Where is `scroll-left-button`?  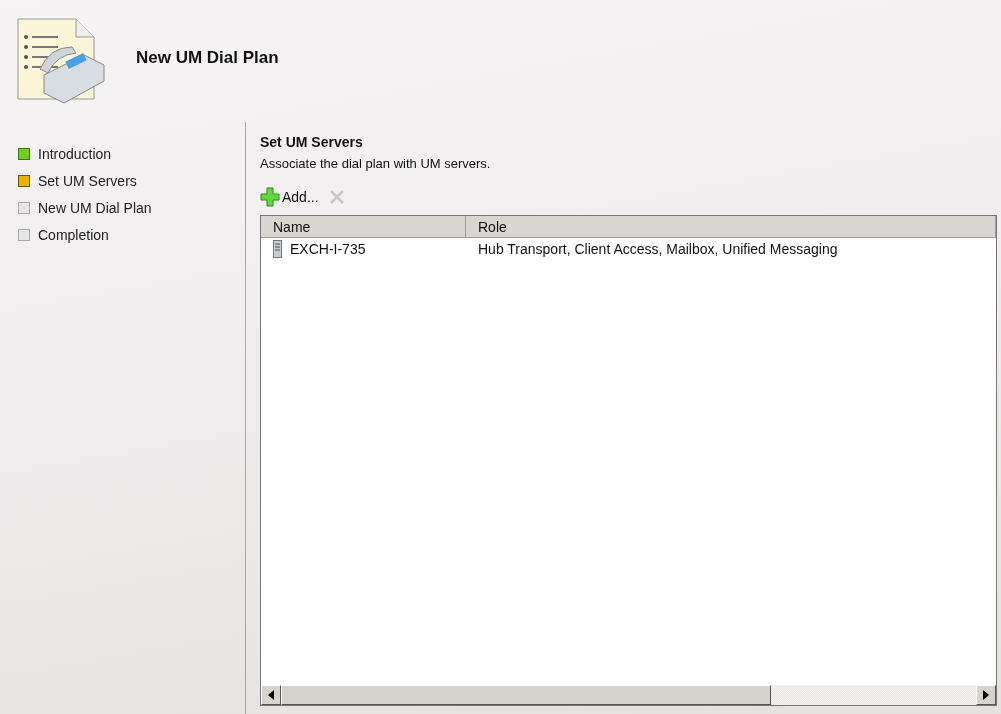 scroll-left-button is located at coordinates (271, 695).